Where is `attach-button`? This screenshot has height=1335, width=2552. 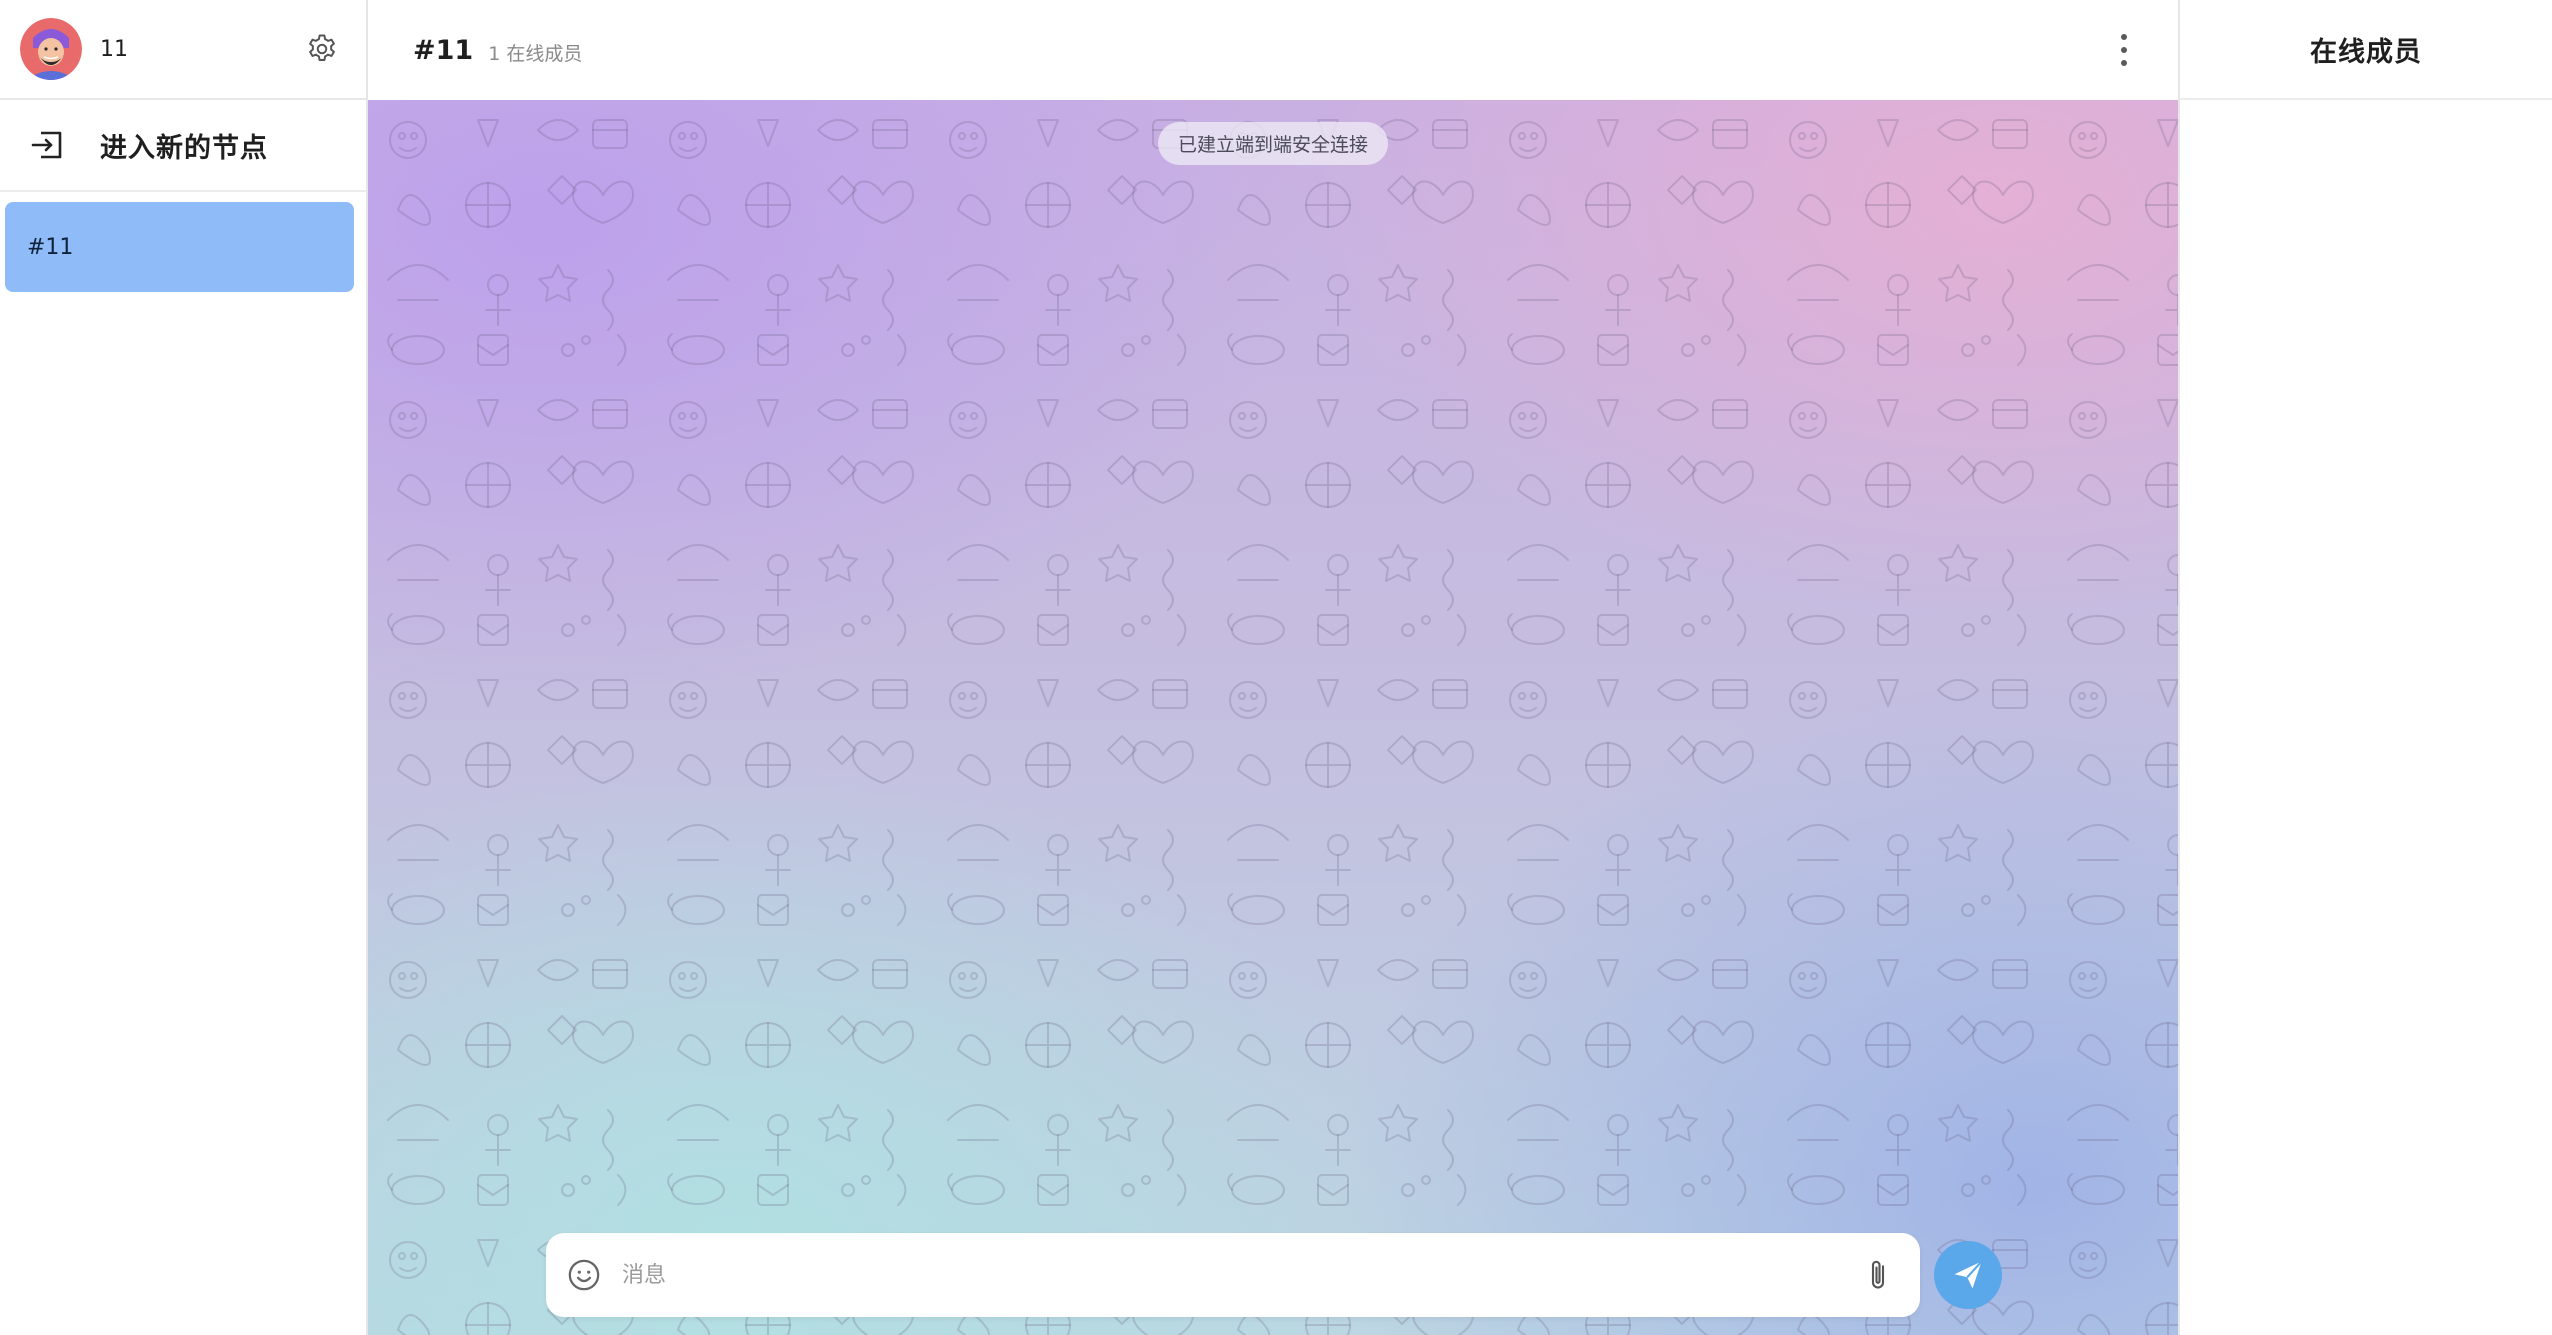 attach-button is located at coordinates (1878, 1275).